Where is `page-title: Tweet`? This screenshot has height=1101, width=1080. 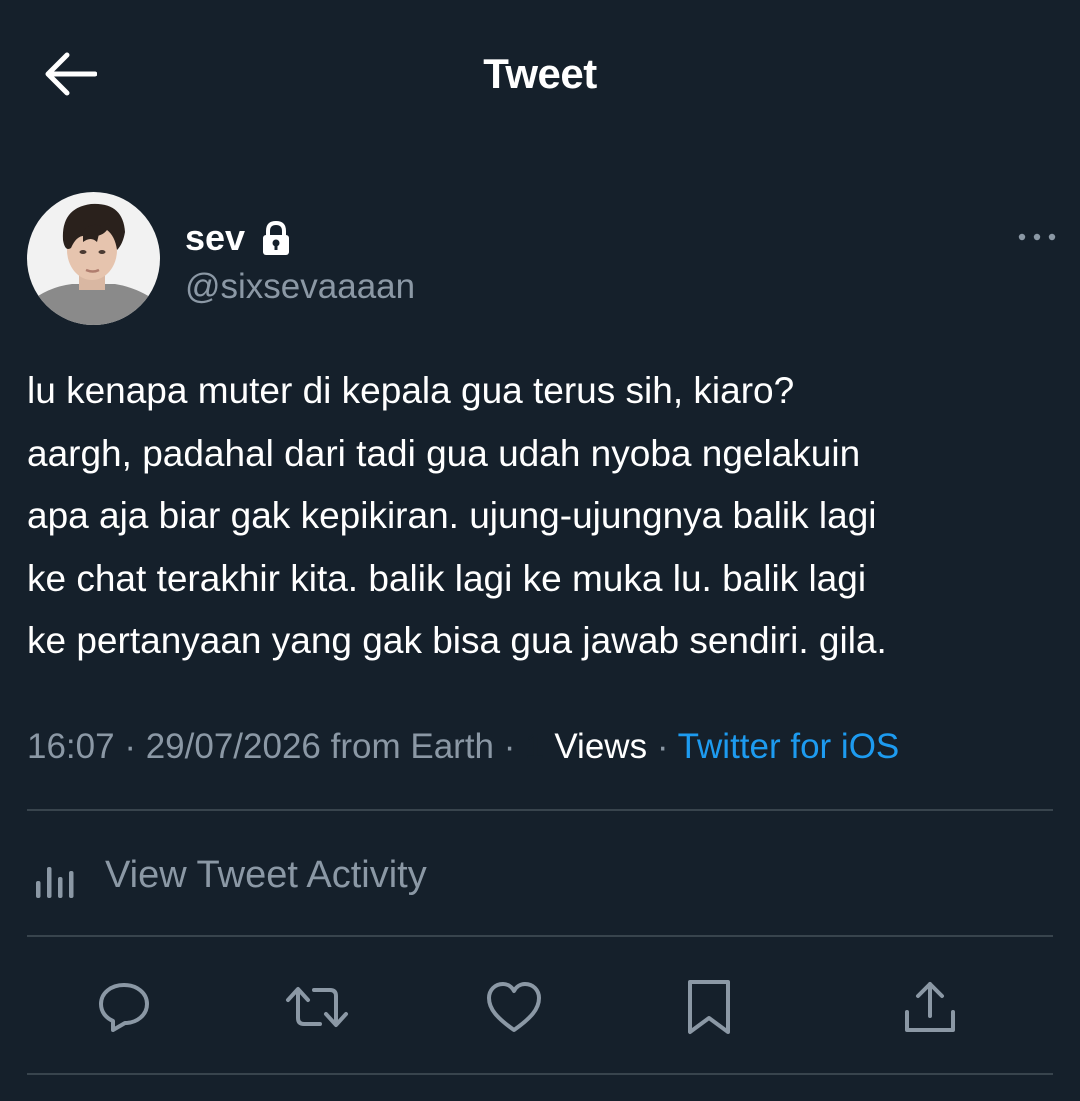
page-title: Tweet is located at coordinates (540, 73).